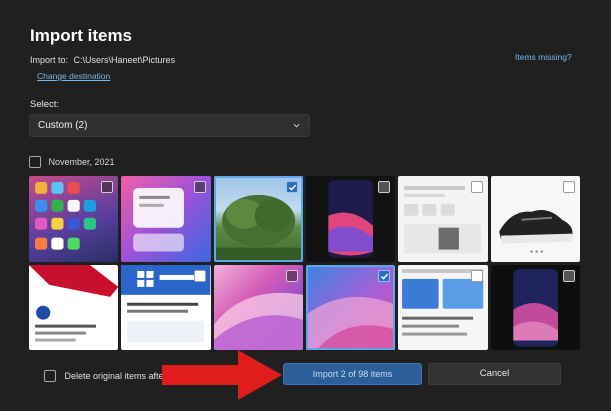  I want to click on thumbnail-phone-lockscreen, so click(535, 307).